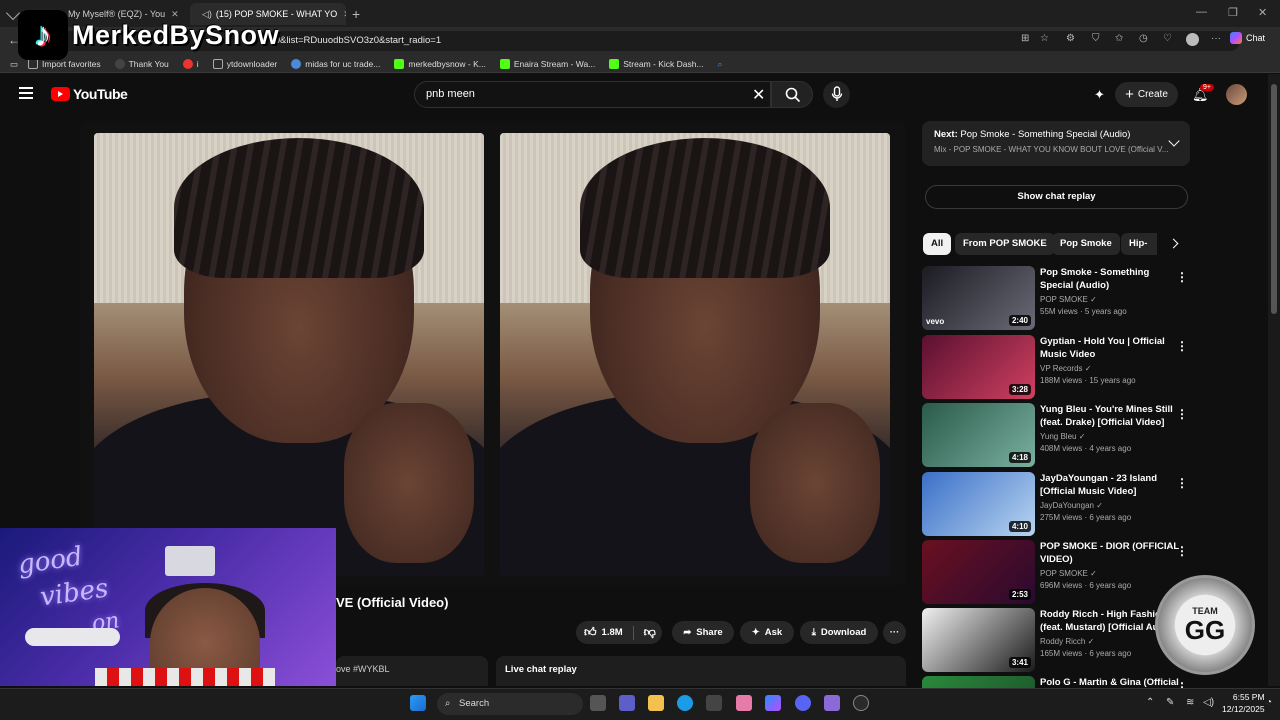 The height and width of the screenshot is (720, 1280). I want to click on voice-search-button, so click(836, 94).